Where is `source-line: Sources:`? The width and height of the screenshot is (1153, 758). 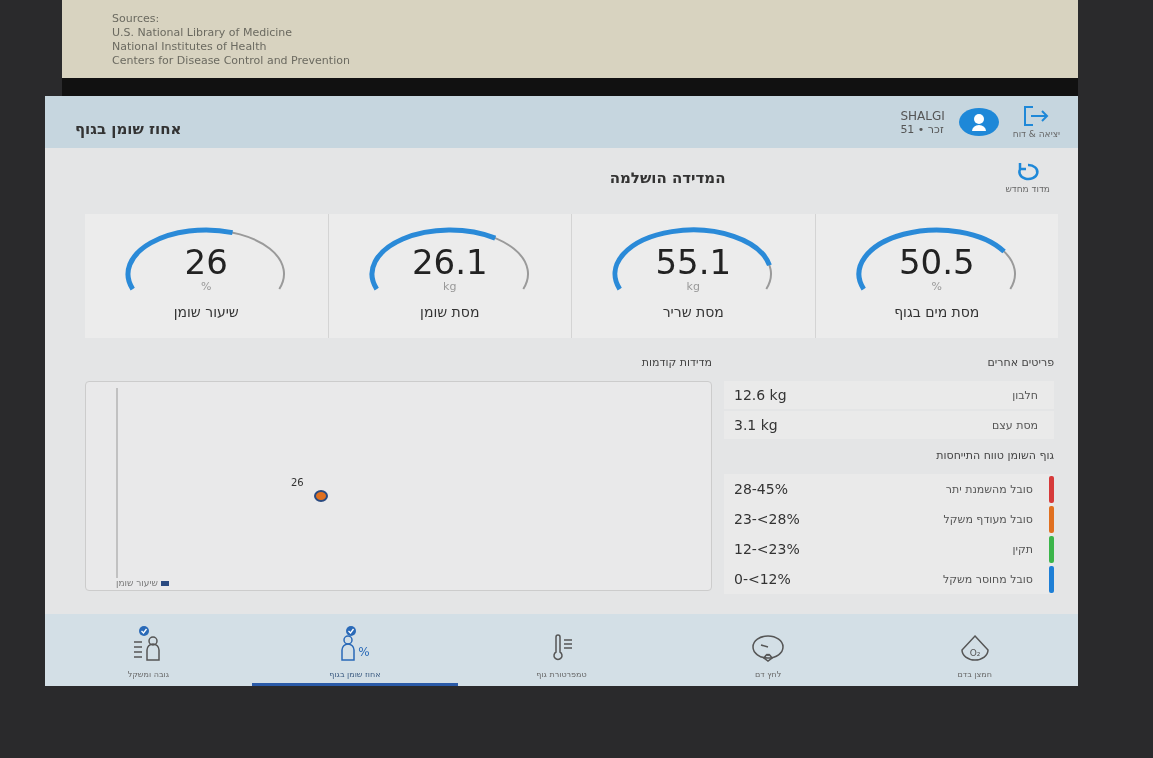 source-line: Sources: is located at coordinates (136, 18).